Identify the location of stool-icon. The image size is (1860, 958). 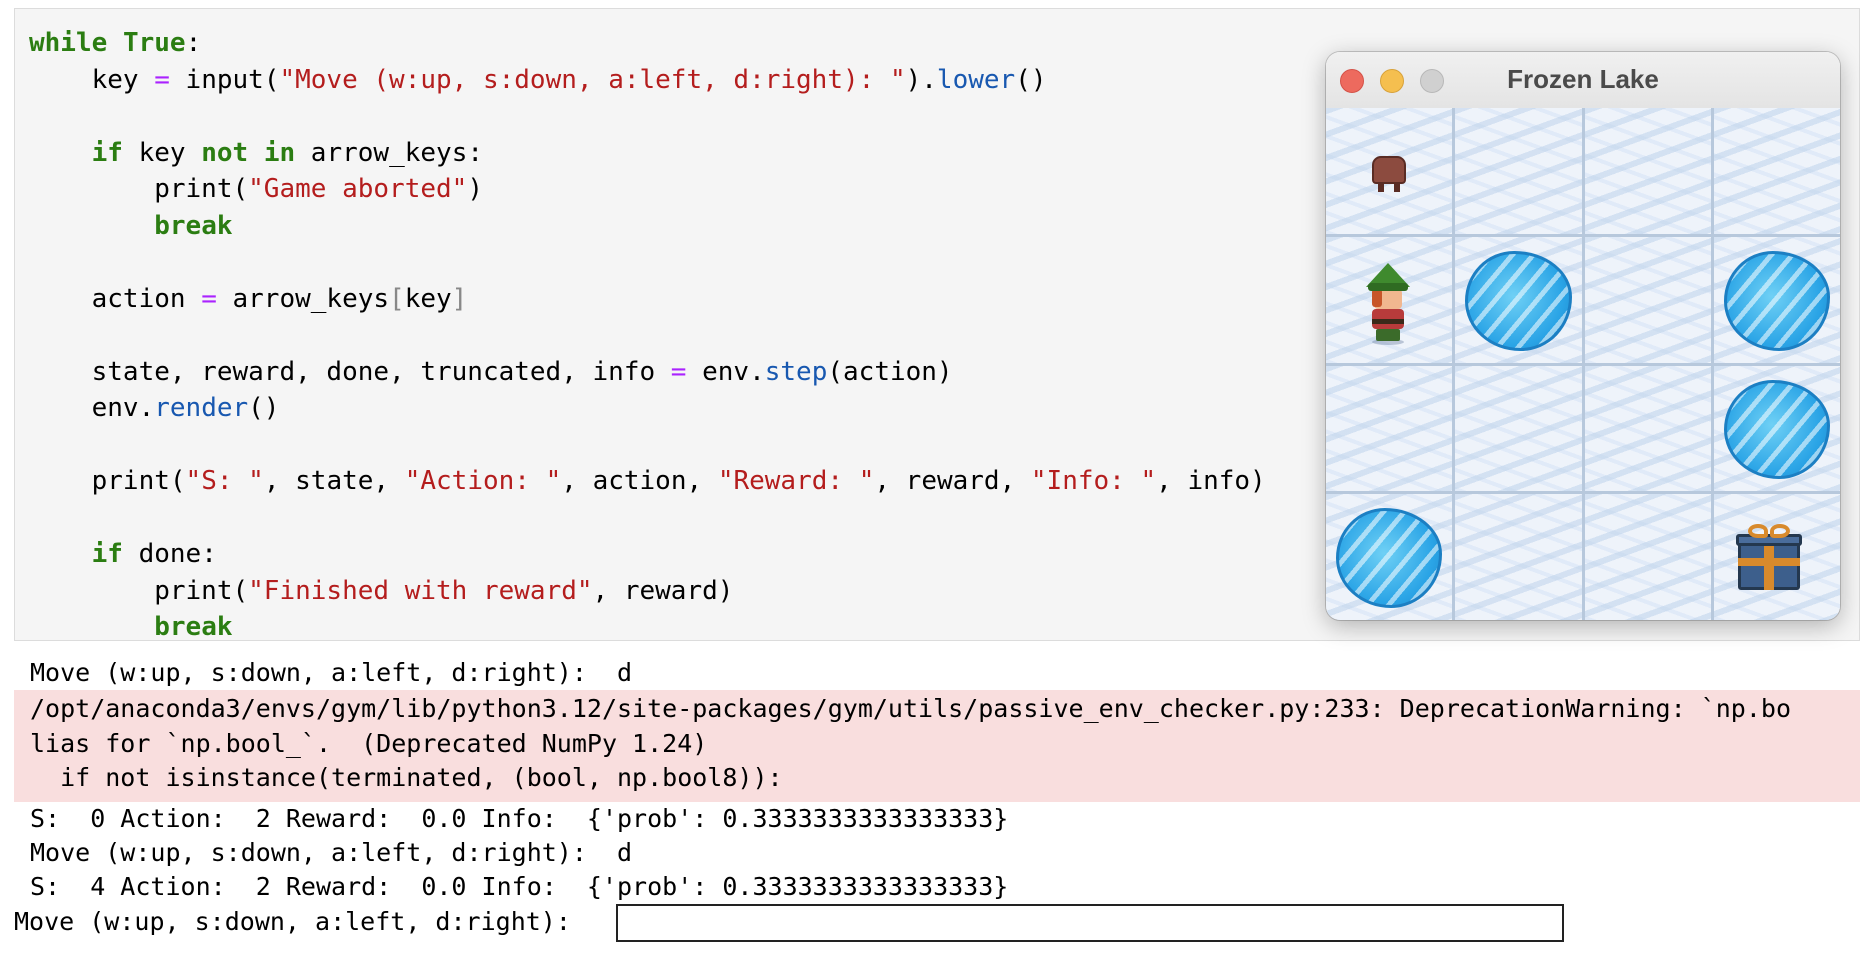
(1389, 175).